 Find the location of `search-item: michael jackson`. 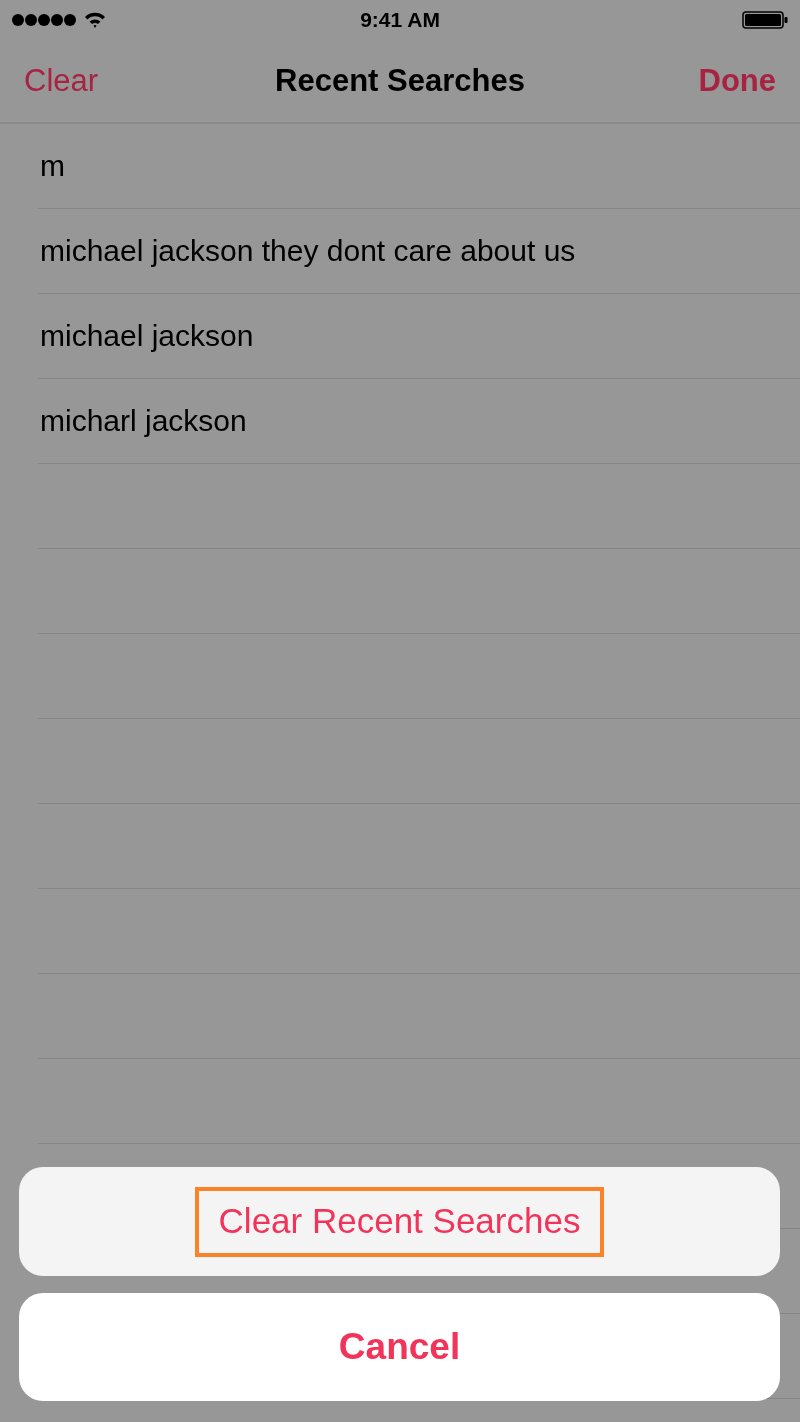

search-item: michael jackson is located at coordinates (146, 336).